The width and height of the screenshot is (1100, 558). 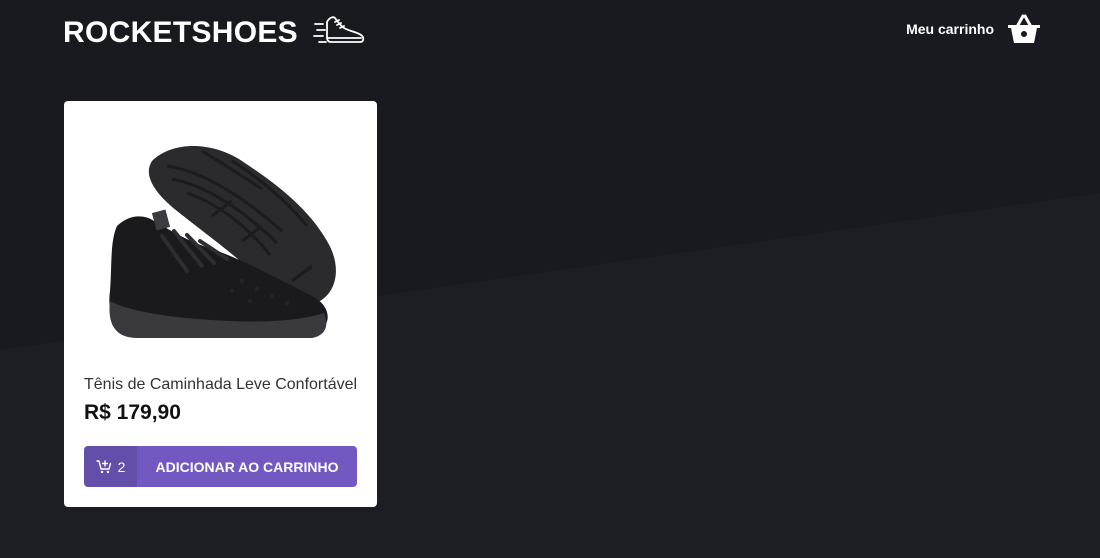 What do you see at coordinates (554, 35) in the screenshot?
I see `header: ROCKETSHOES Meu carrinho` at bounding box center [554, 35].